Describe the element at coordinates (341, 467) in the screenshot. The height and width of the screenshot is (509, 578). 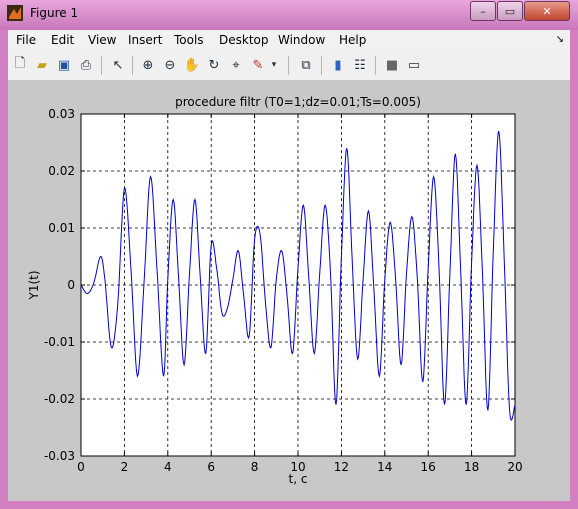
I see `x-tick-label: 12` at that location.